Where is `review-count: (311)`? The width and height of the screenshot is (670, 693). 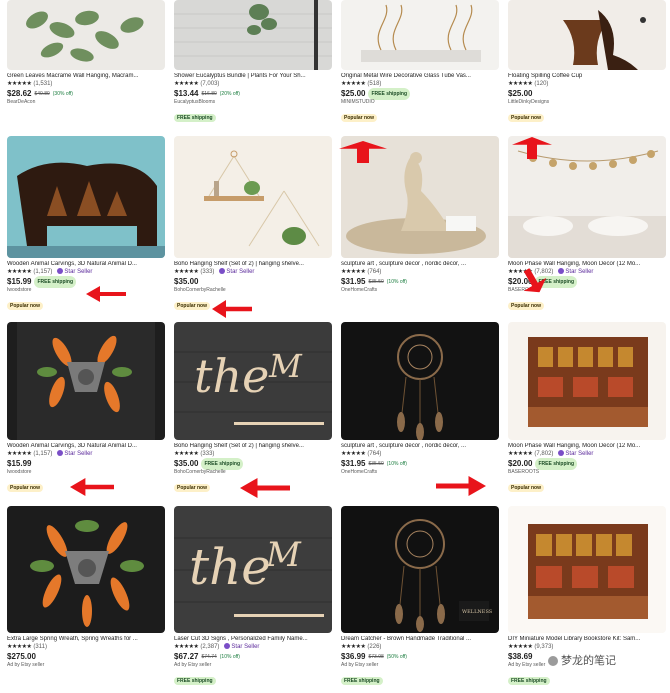 review-count: (311) is located at coordinates (40, 647).